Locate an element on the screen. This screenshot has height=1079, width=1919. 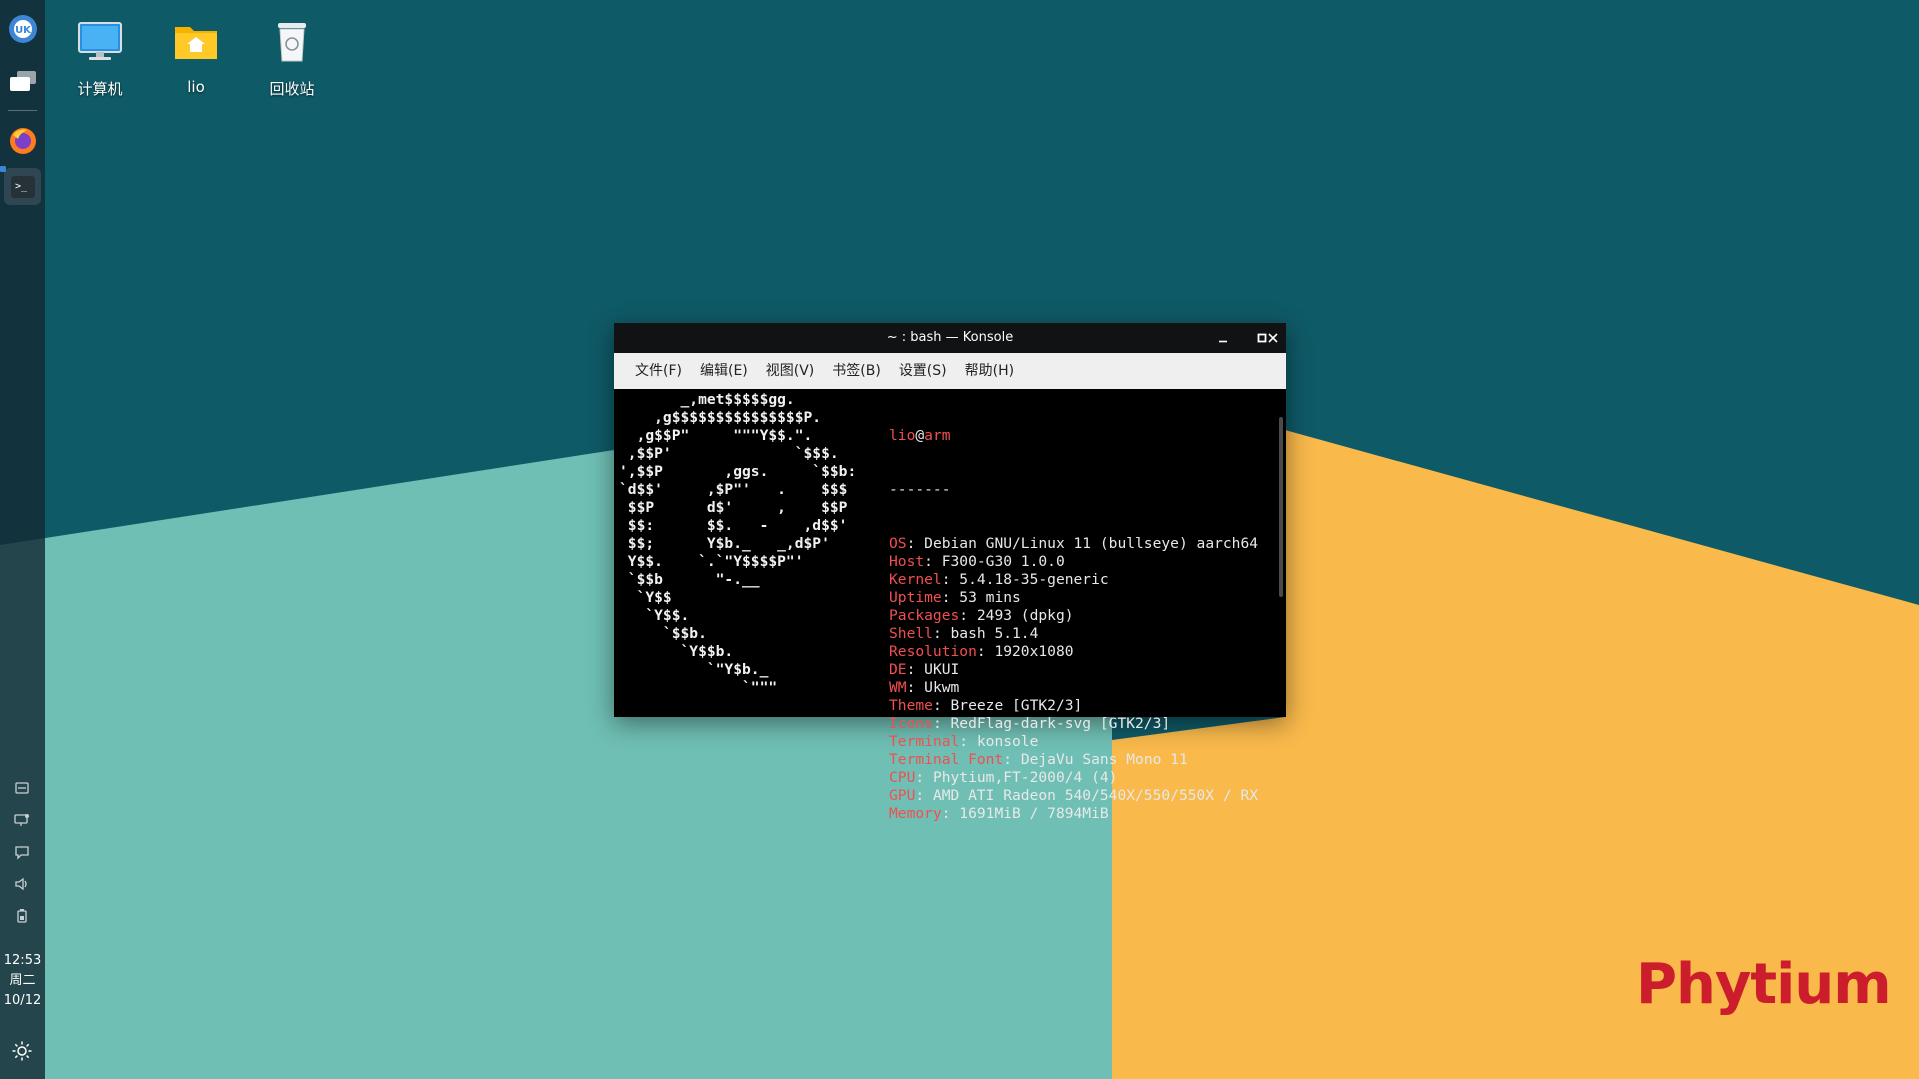
info-line: Terminal: konsole is located at coordinates (964, 741).